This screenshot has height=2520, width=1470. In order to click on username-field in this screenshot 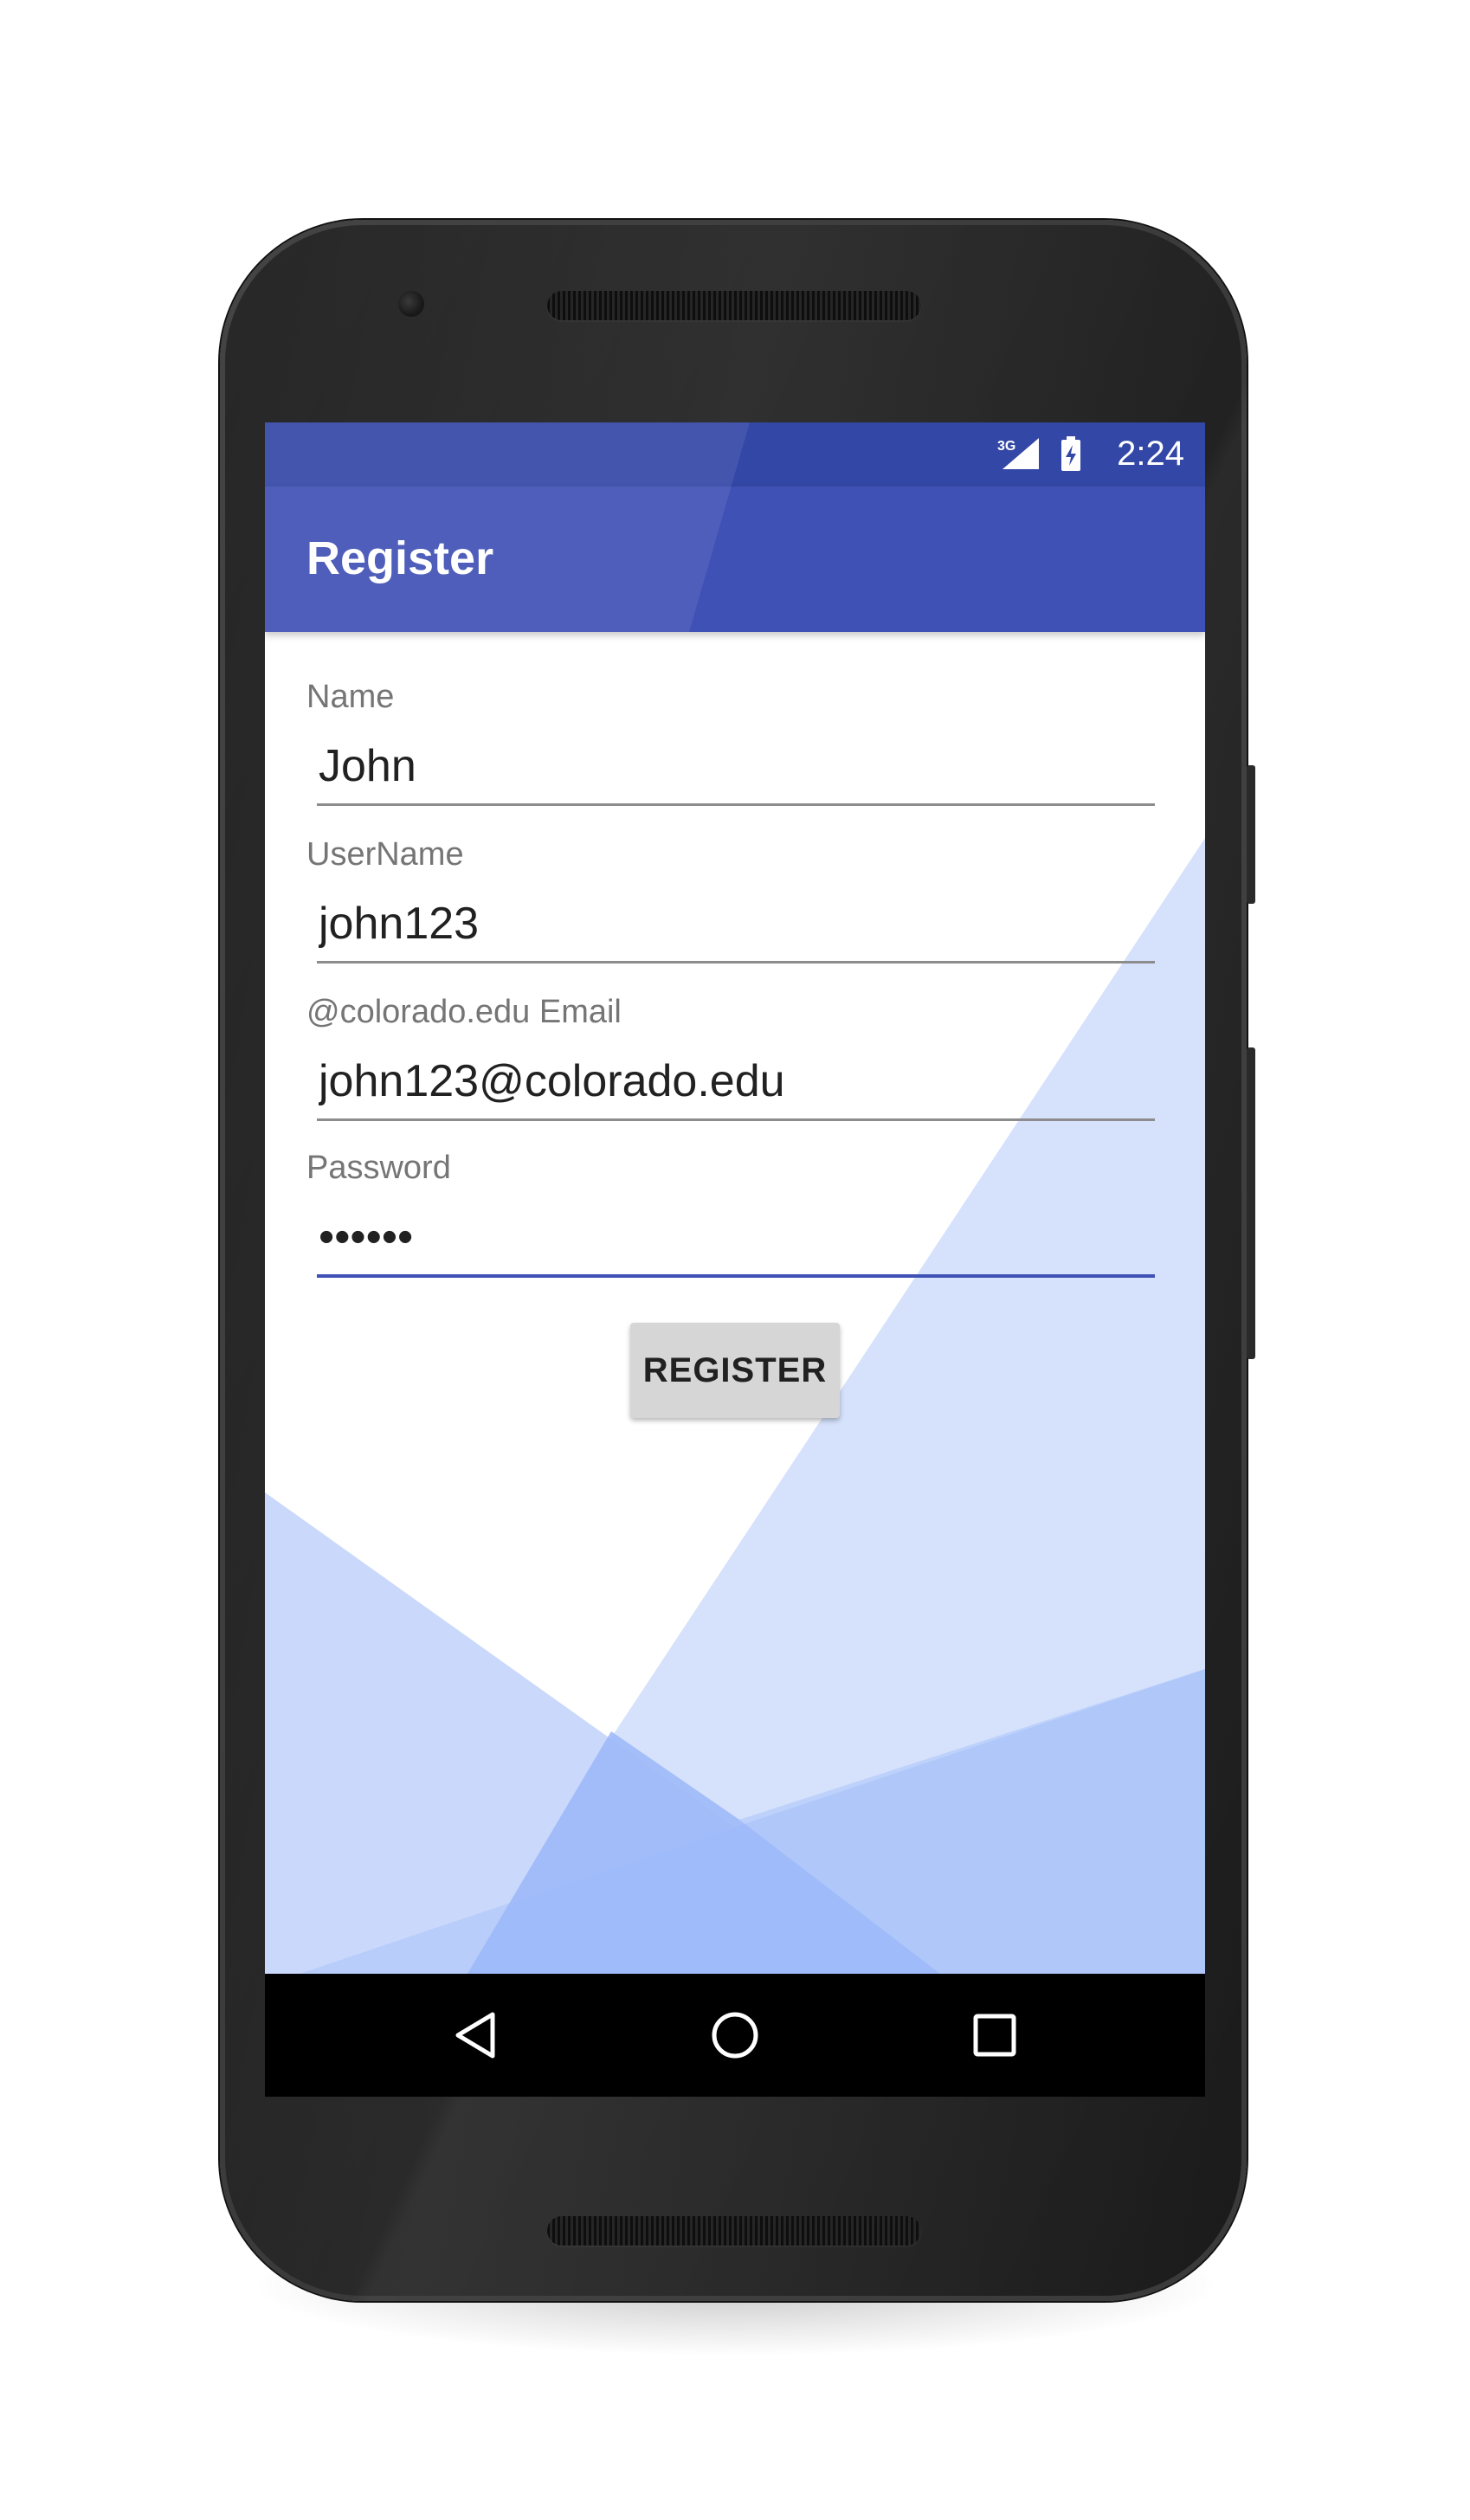, I will do `click(736, 928)`.